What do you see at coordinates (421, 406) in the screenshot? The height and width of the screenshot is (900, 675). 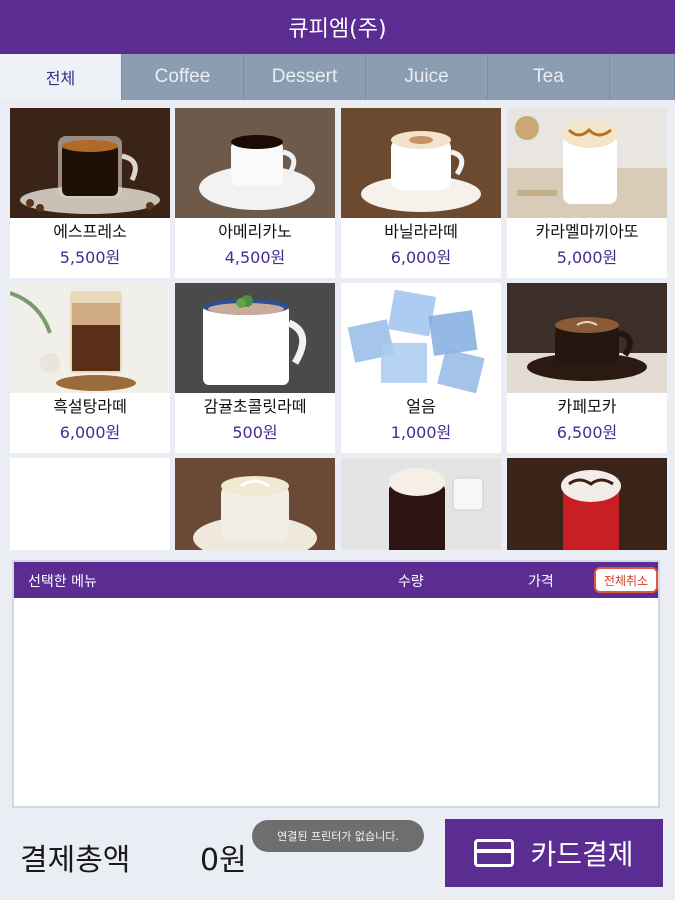 I see `menu-name: 얼음` at bounding box center [421, 406].